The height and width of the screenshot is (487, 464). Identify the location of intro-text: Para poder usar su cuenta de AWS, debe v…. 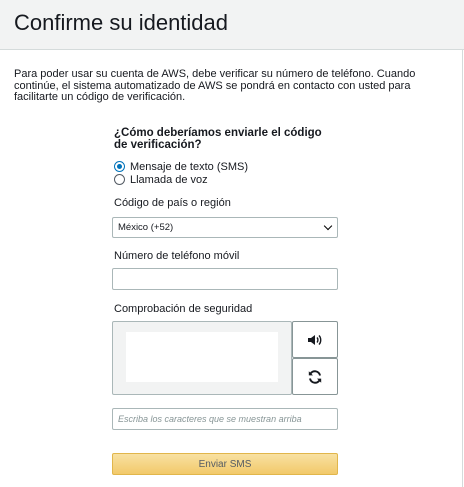
(215, 85).